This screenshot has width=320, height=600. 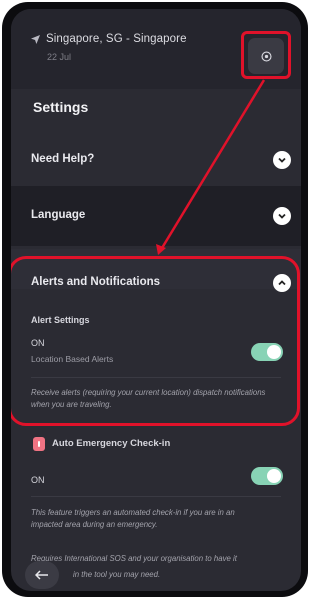 I want to click on navigation-arrow-icon, so click(x=35, y=39).